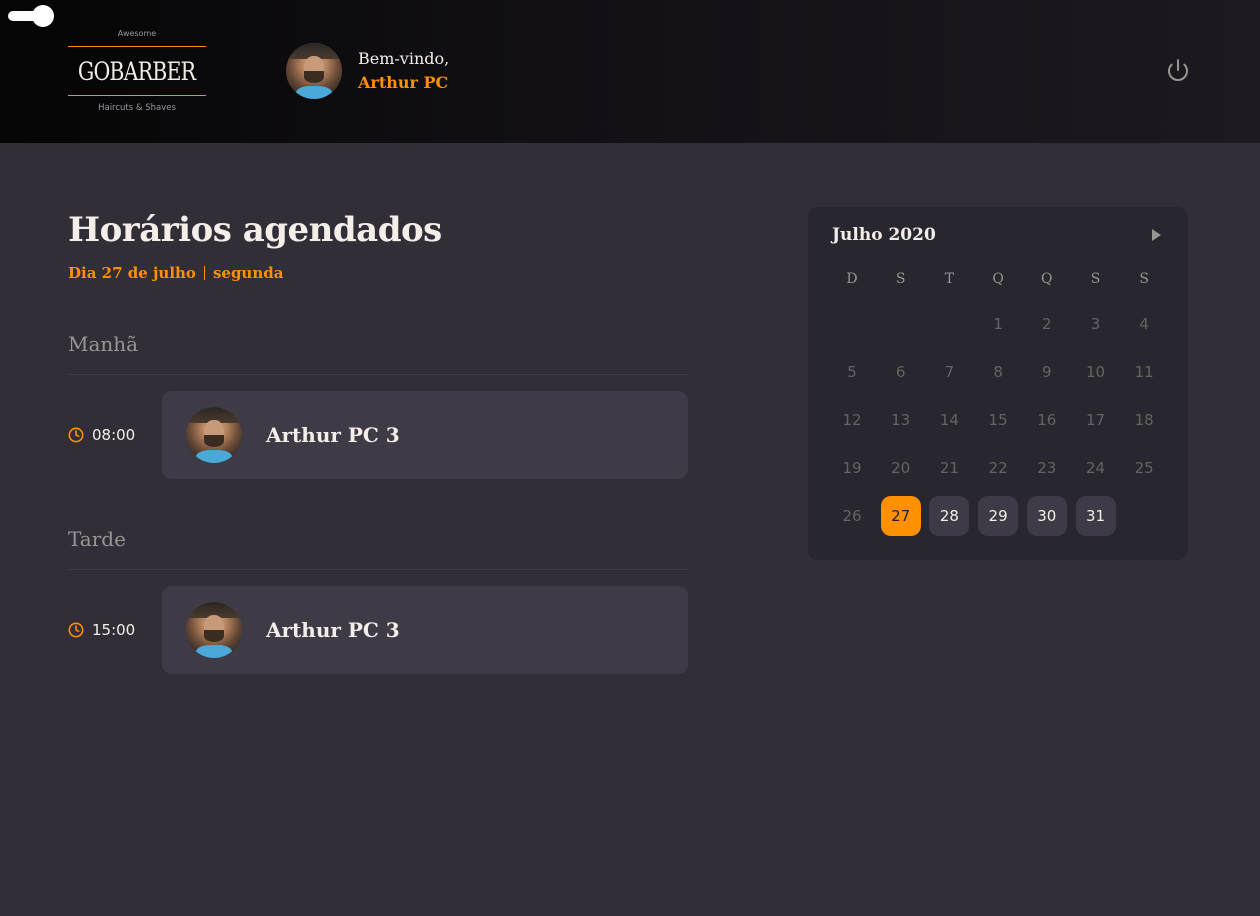  What do you see at coordinates (852, 516) in the screenshot?
I see `calendar-day: 26` at bounding box center [852, 516].